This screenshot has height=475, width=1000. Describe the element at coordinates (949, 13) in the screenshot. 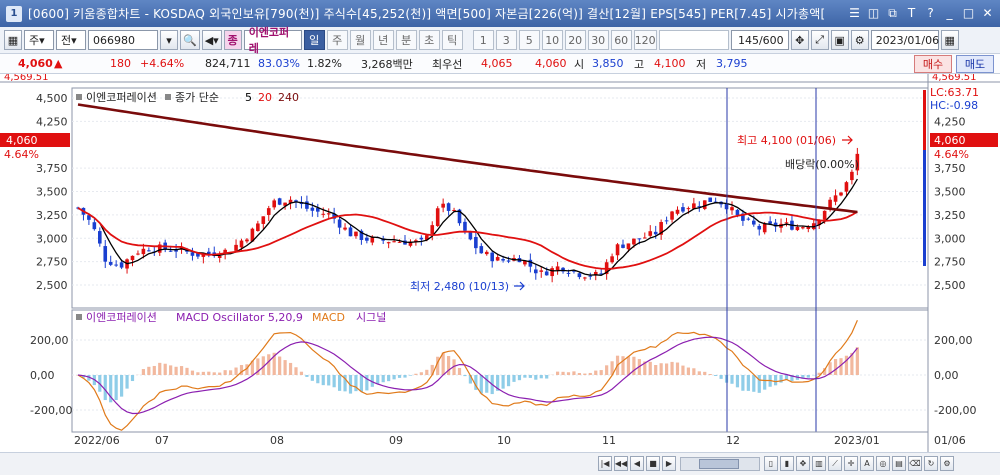

I see `minimize-icon: _` at that location.